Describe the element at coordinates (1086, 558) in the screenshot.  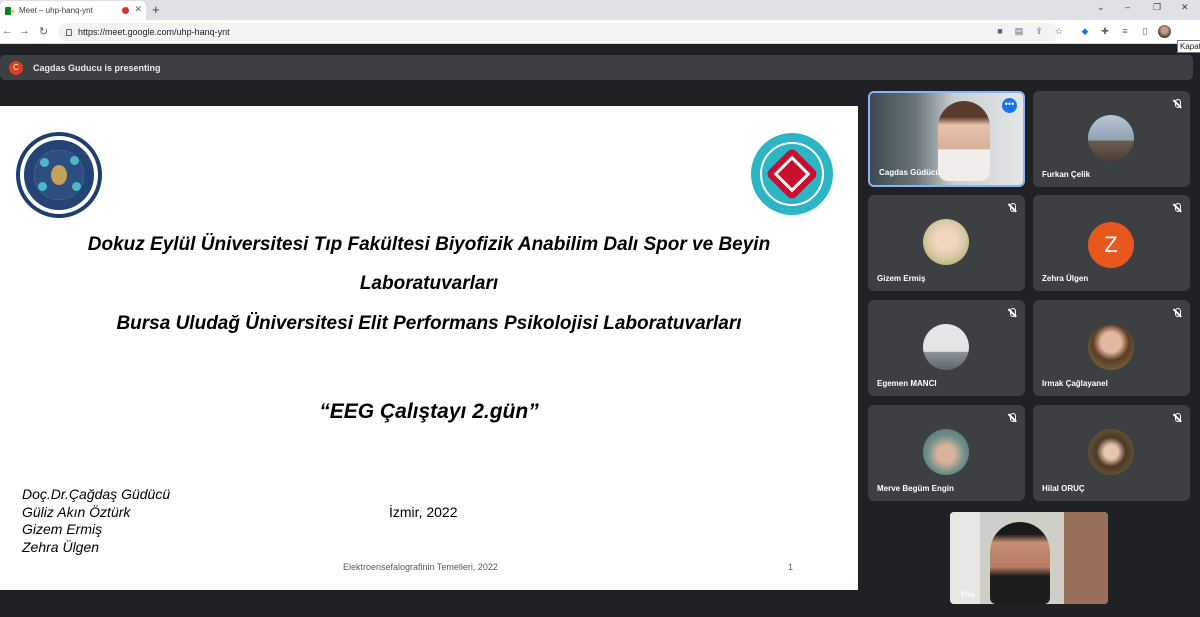
I see `self-view-background` at that location.